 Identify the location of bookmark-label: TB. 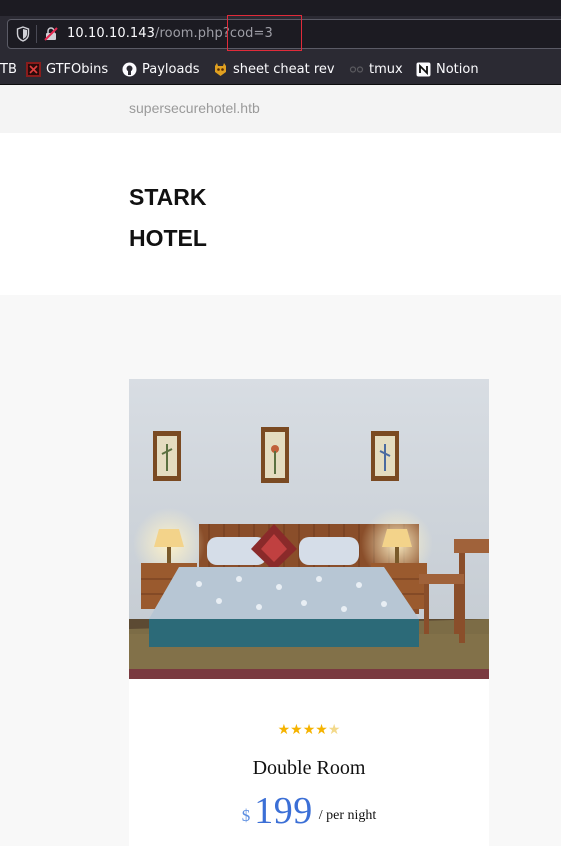
(8, 69).